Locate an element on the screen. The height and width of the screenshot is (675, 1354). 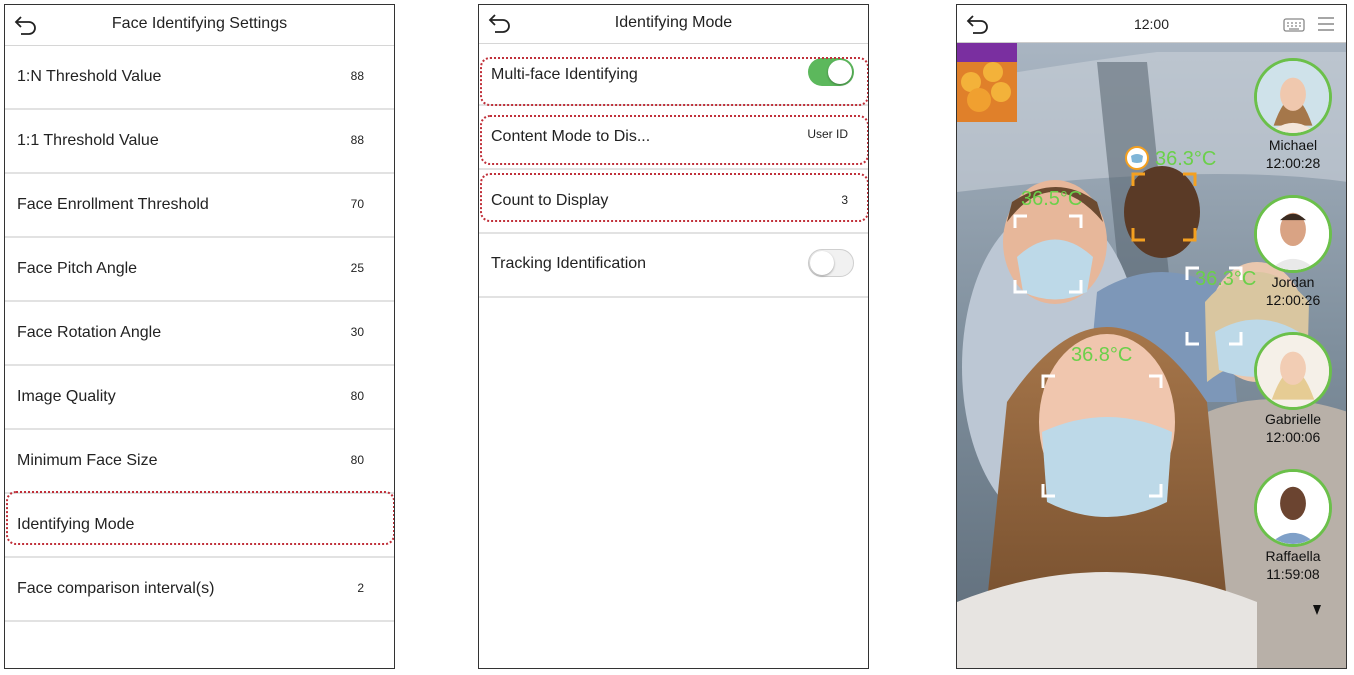
setting-label: Tracking Identification is located at coordinates (569, 263).